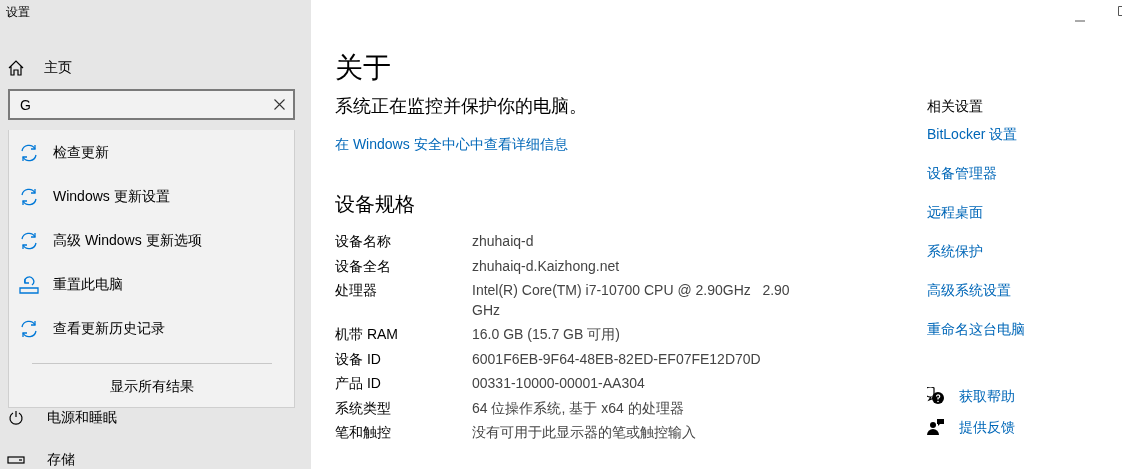 The height and width of the screenshot is (469, 1122). I want to click on search-field: G, so click(151, 104).